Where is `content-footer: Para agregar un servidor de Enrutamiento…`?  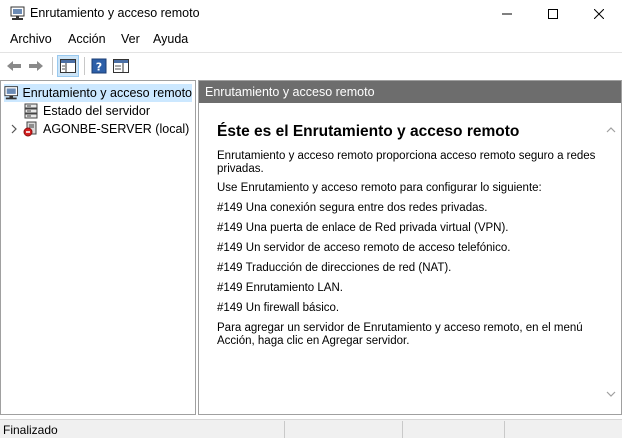 content-footer: Para agregar un servidor de Enrutamiento… is located at coordinates (400, 334).